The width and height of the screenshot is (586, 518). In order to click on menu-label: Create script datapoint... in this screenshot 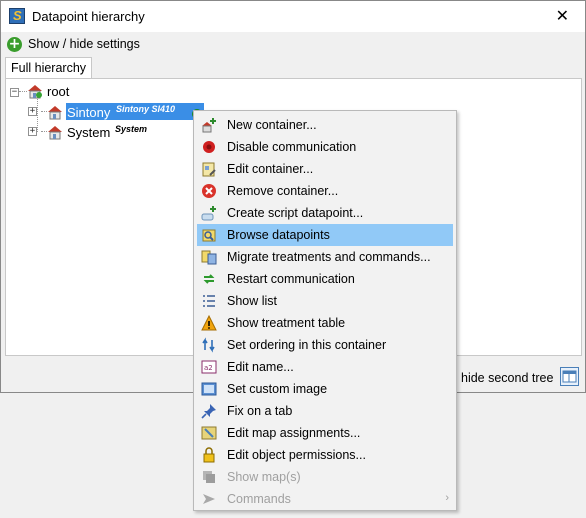, I will do `click(295, 213)`.